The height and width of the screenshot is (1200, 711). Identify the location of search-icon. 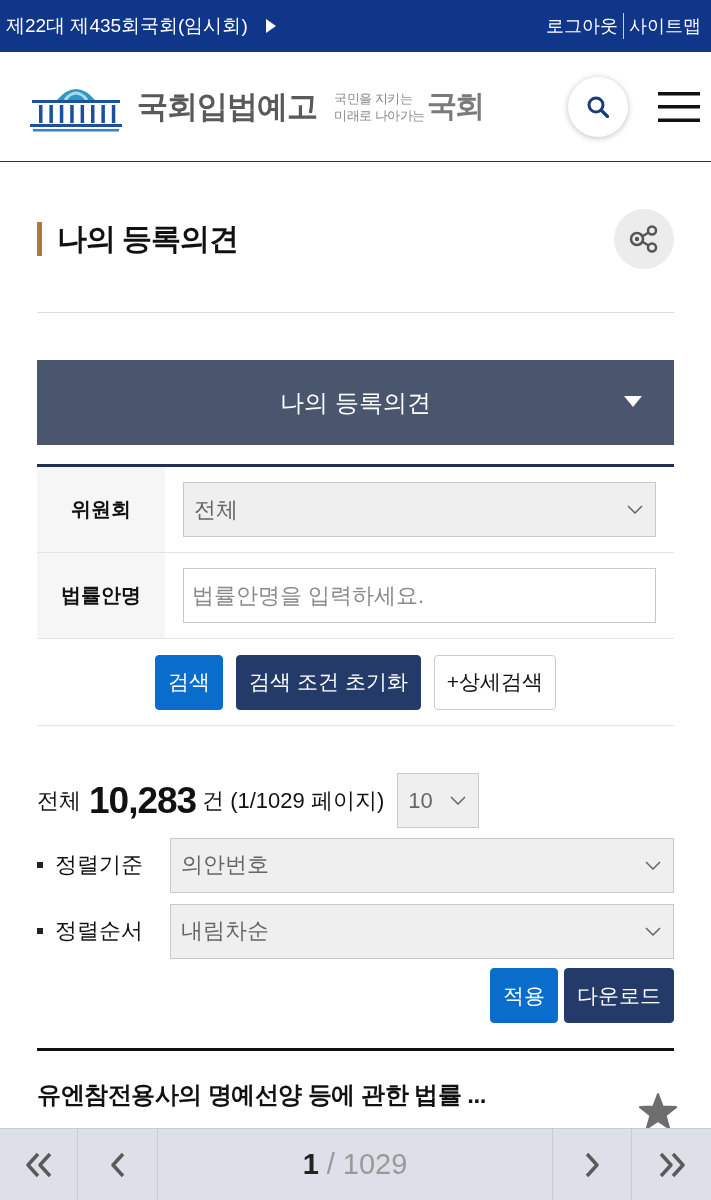
(598, 106).